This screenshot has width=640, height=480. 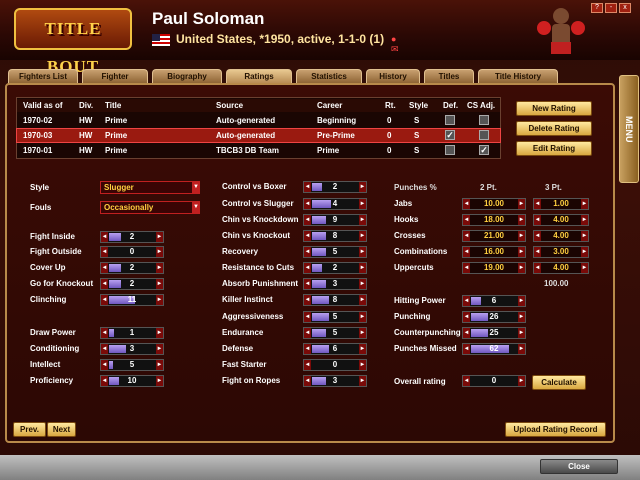 What do you see at coordinates (132, 381) in the screenshot?
I see `attr-spinner: ◄ 10 ►` at bounding box center [132, 381].